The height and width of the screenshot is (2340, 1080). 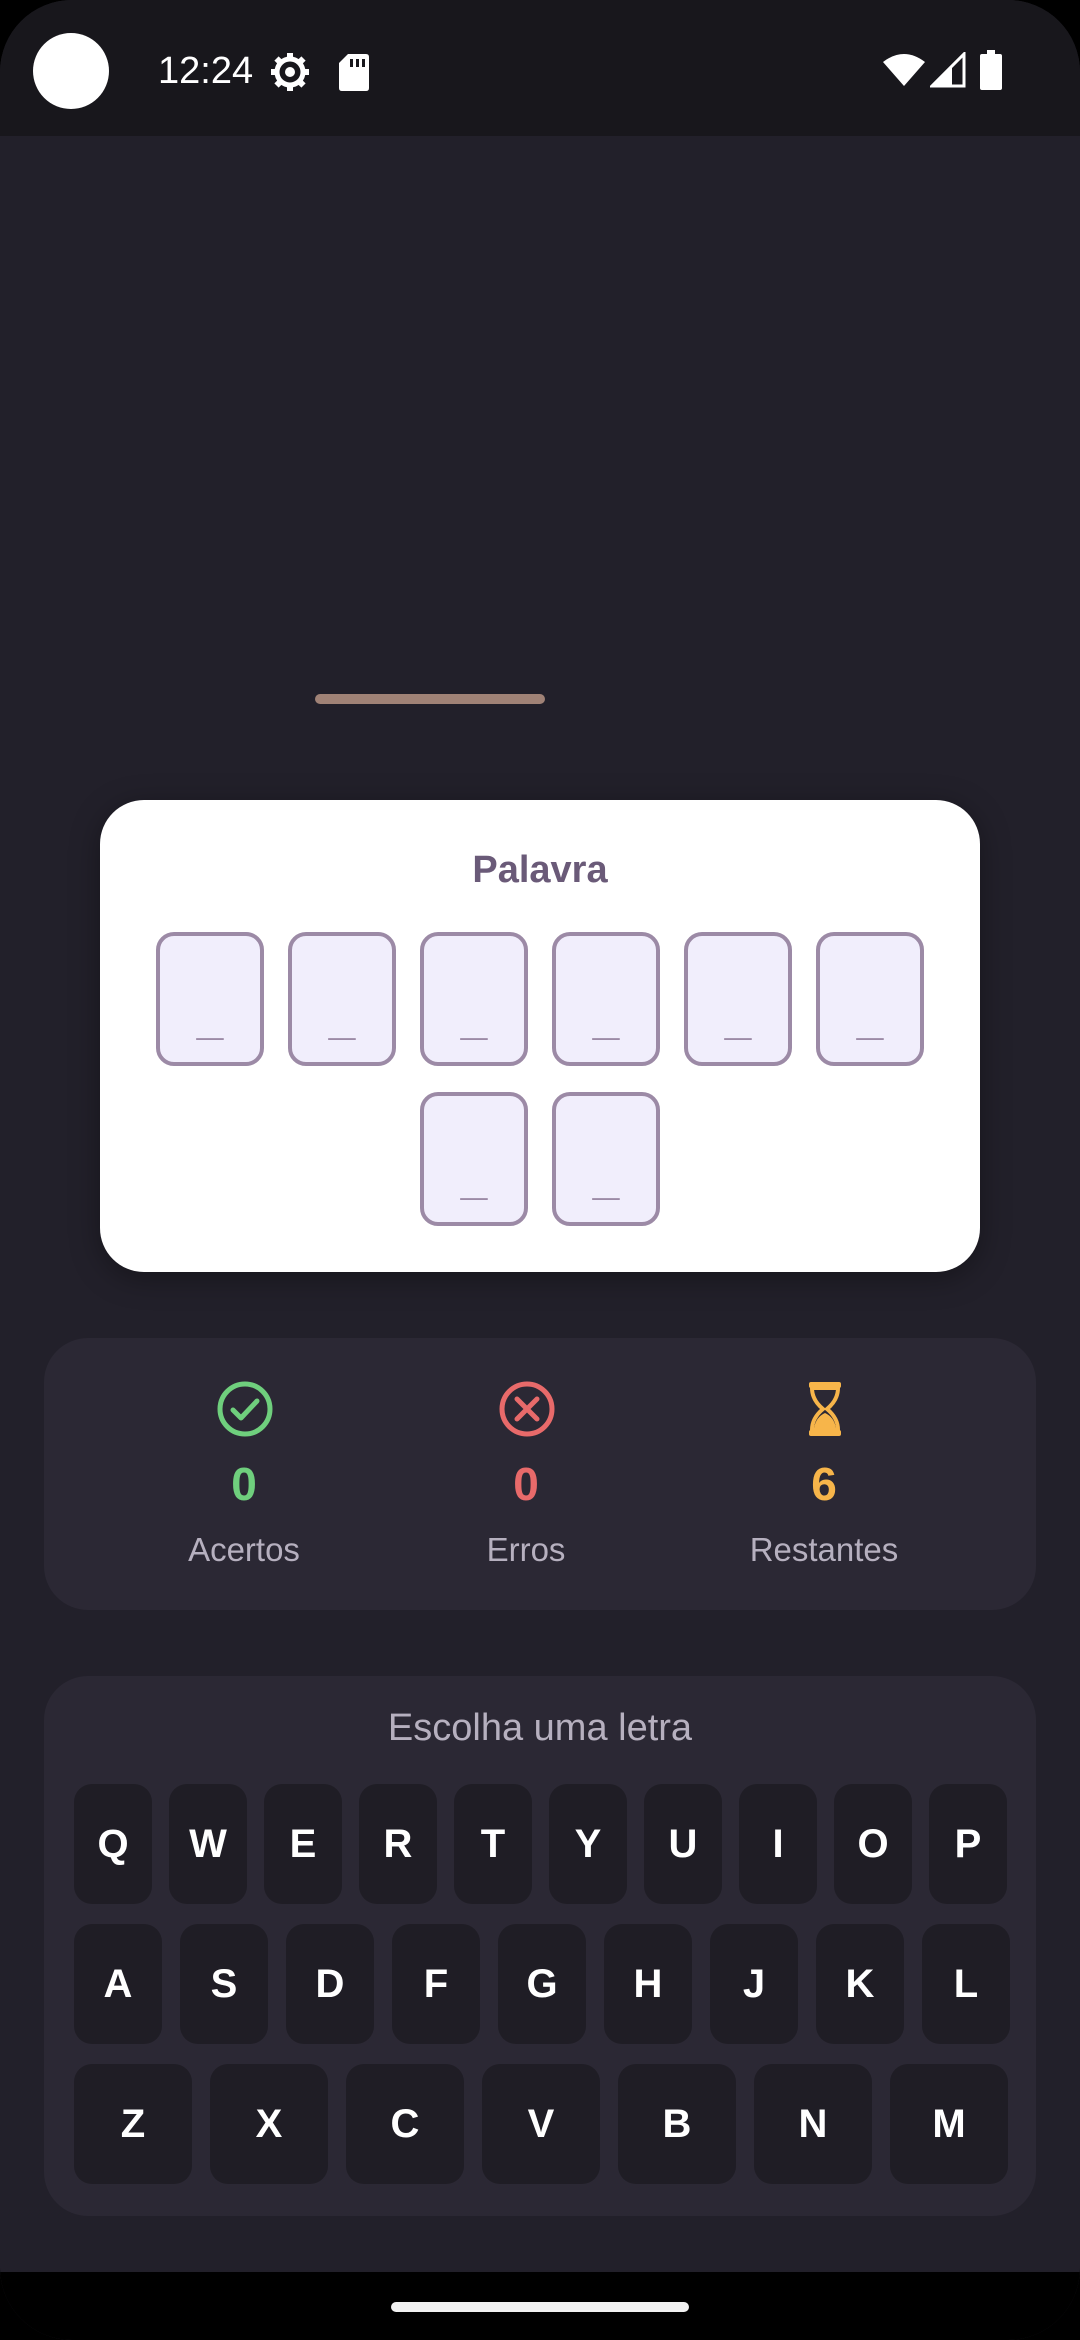 I want to click on key-v: V, so click(x=541, y=2124).